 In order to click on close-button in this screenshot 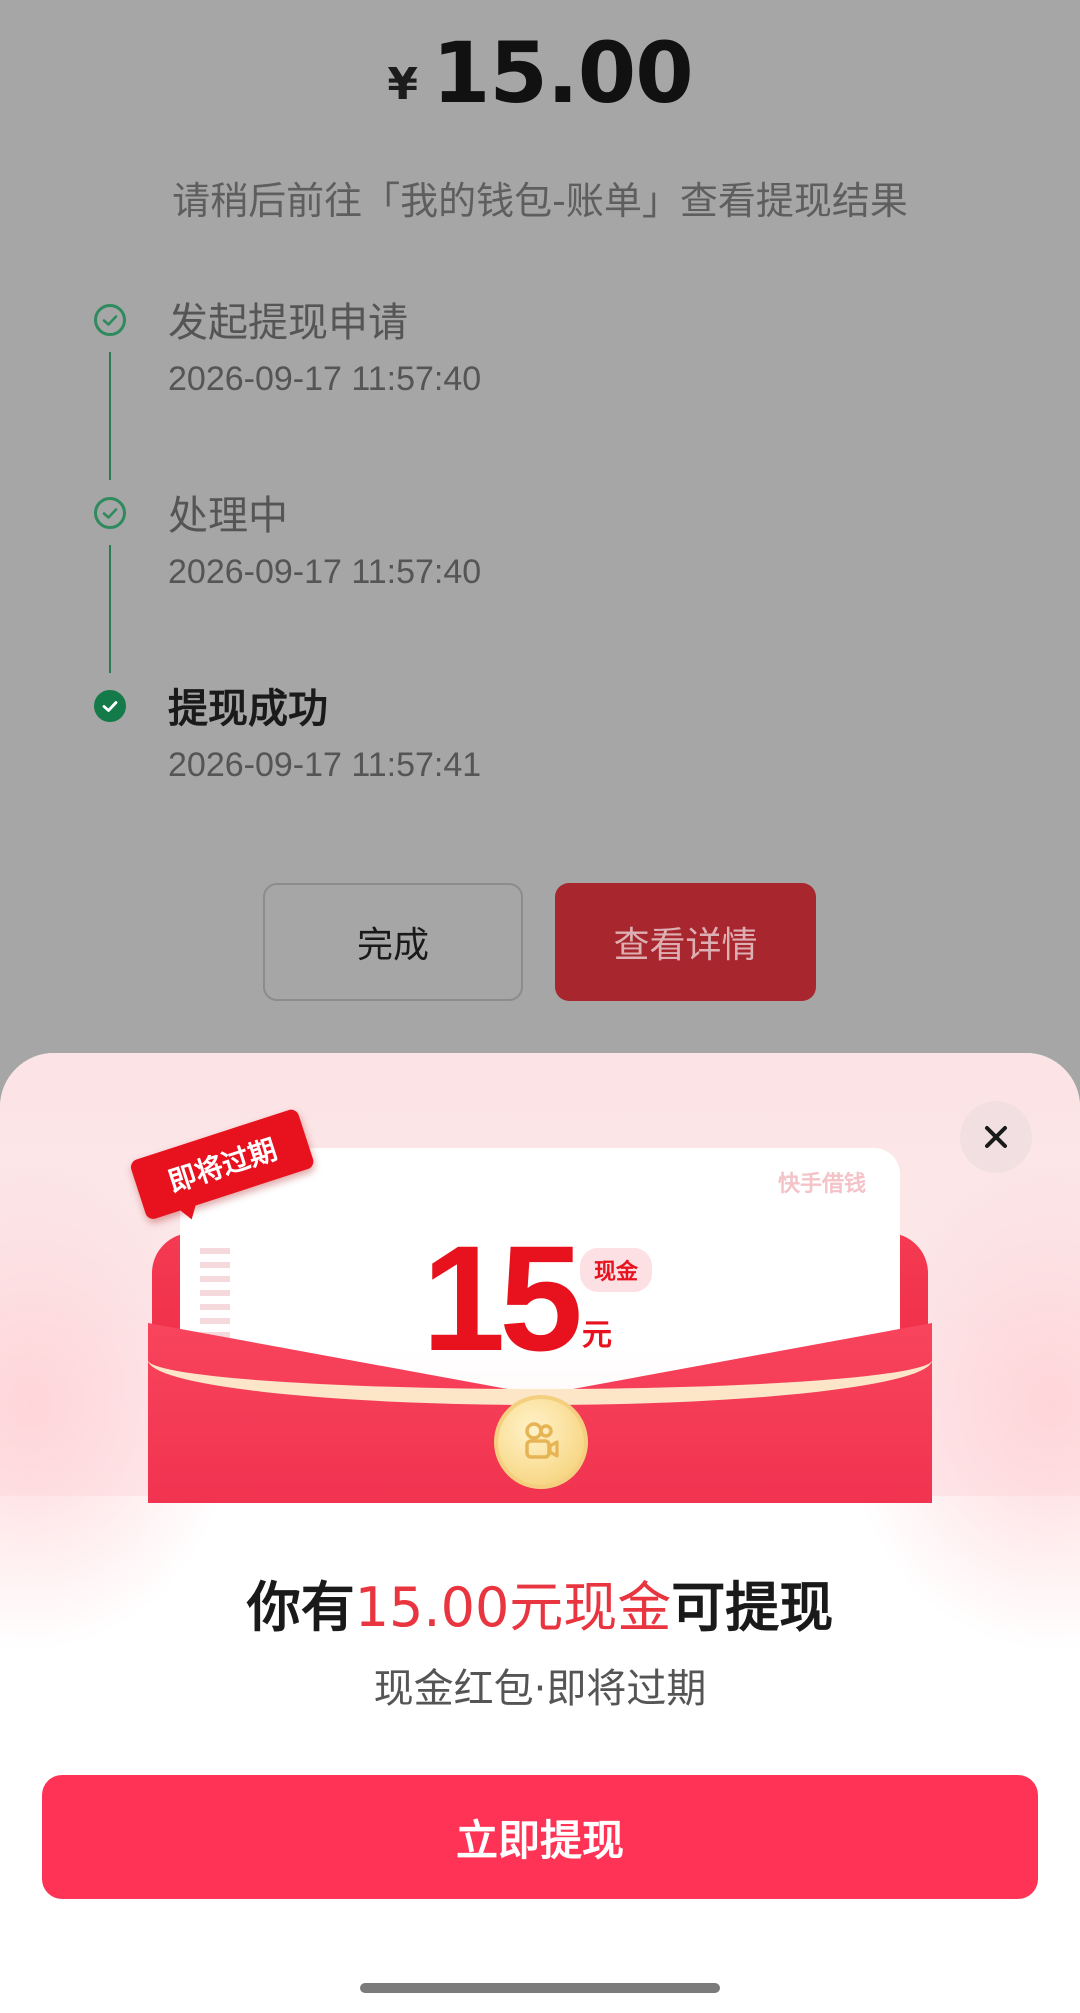, I will do `click(996, 1137)`.